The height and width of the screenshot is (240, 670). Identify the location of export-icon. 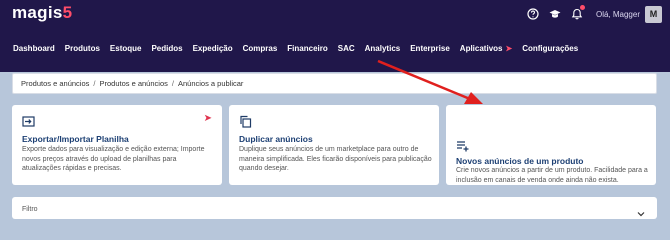
(28, 121).